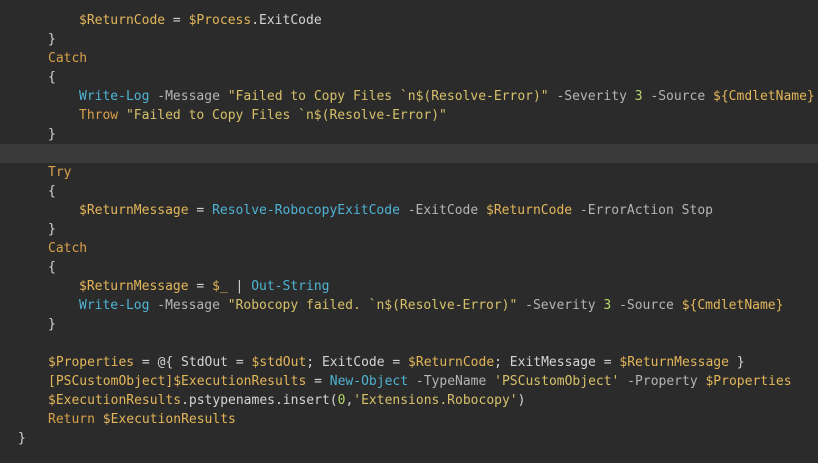 The image size is (818, 463). What do you see at coordinates (409, 343) in the screenshot?
I see `code-line` at bounding box center [409, 343].